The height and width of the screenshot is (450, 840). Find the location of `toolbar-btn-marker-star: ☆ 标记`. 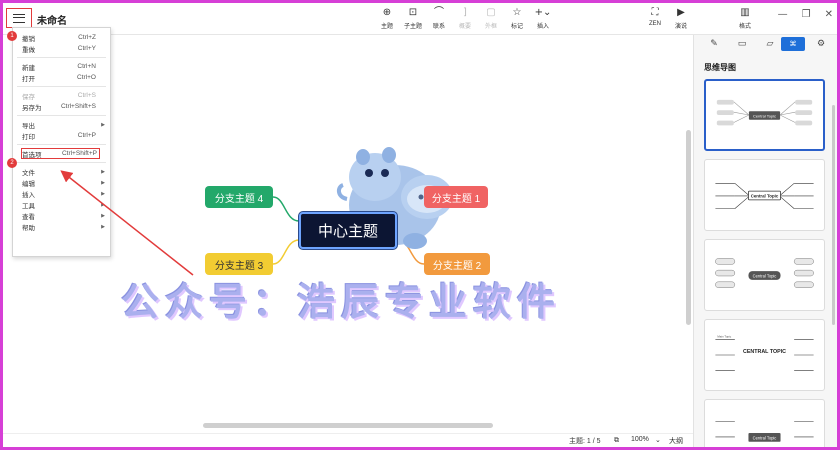

toolbar-btn-marker-star: ☆ 标记 is located at coordinates (517, 18).